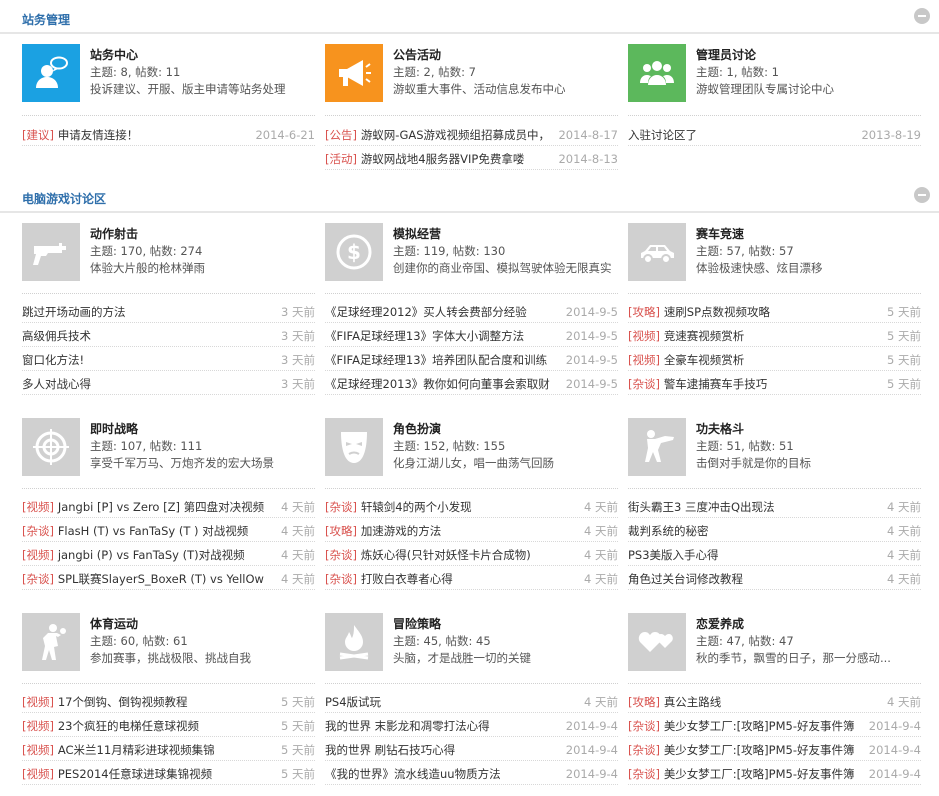 The height and width of the screenshot is (796, 939). What do you see at coordinates (657, 73) in the screenshot?
I see `group-icon` at bounding box center [657, 73].